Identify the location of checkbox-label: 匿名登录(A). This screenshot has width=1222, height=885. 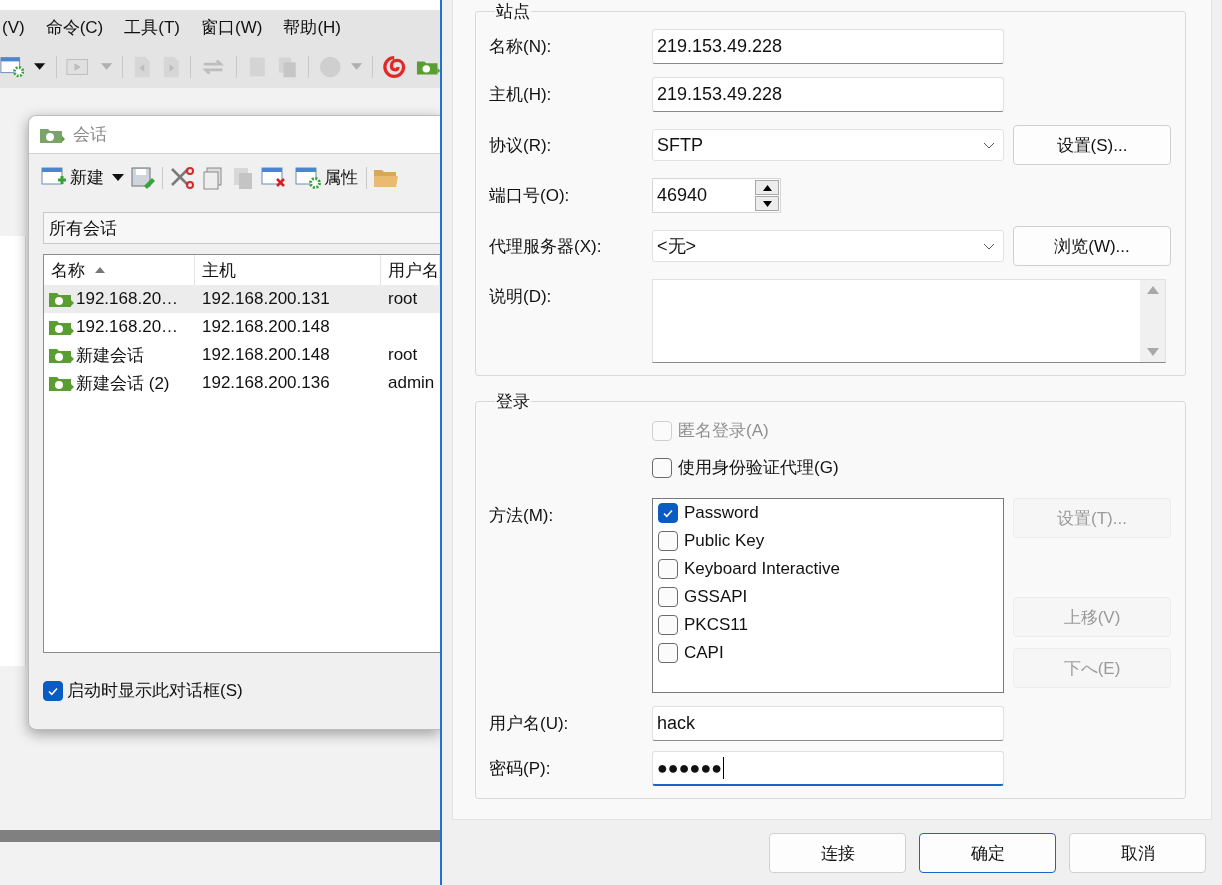
(723, 431).